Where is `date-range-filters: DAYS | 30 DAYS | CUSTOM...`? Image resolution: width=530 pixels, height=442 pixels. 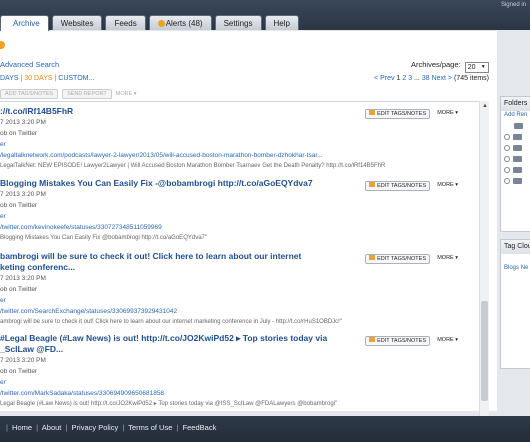
date-range-filters: DAYS | 30 DAYS | CUSTOM... is located at coordinates (47, 78).